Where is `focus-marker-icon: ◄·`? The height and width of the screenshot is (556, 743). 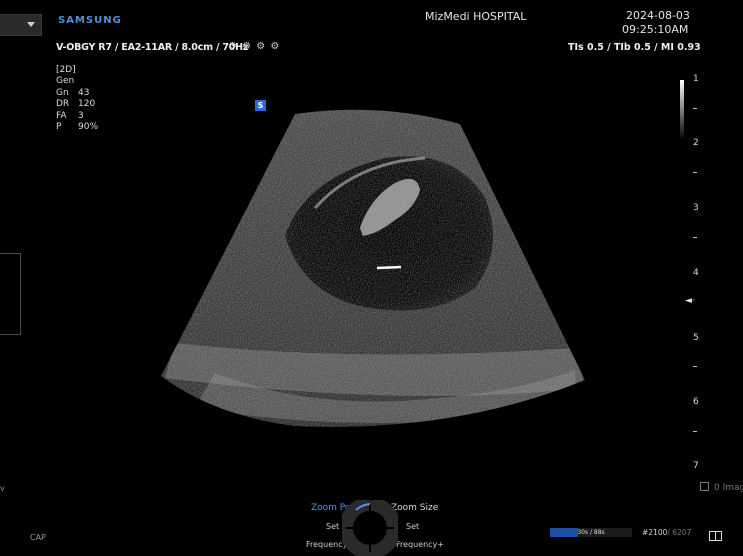
focus-marker-icon: ◄· is located at coordinates (690, 301).